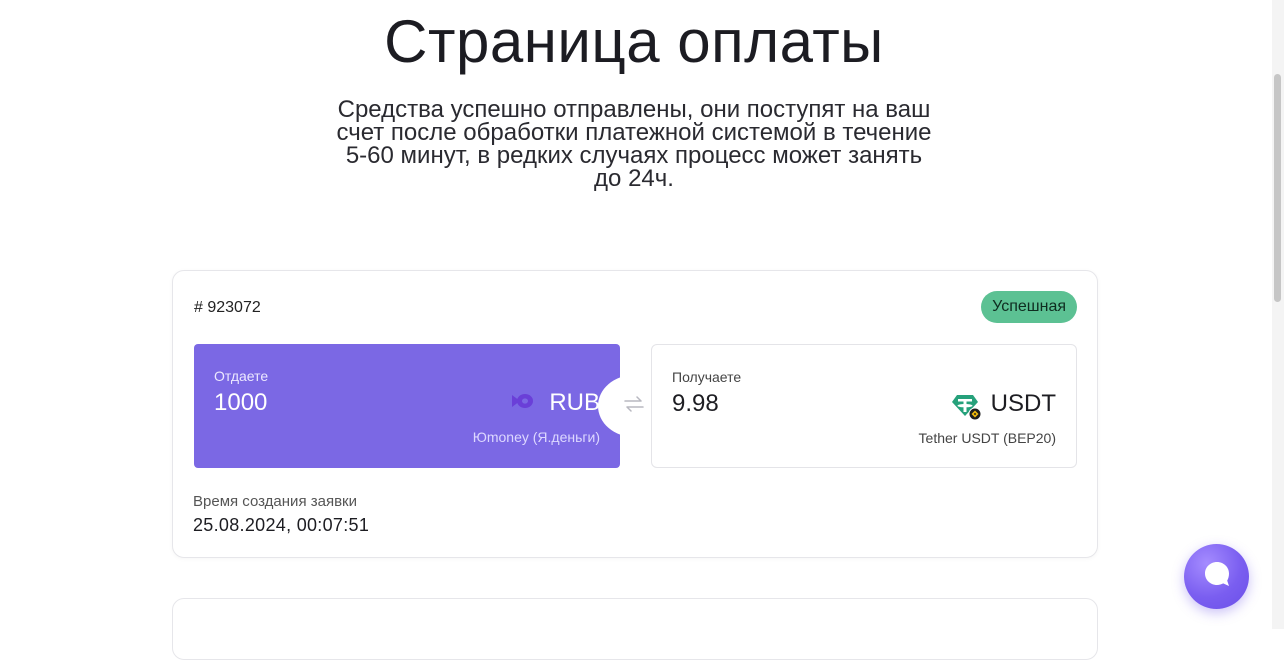 The image size is (1284, 660). What do you see at coordinates (635, 629) in the screenshot?
I see `info-card` at bounding box center [635, 629].